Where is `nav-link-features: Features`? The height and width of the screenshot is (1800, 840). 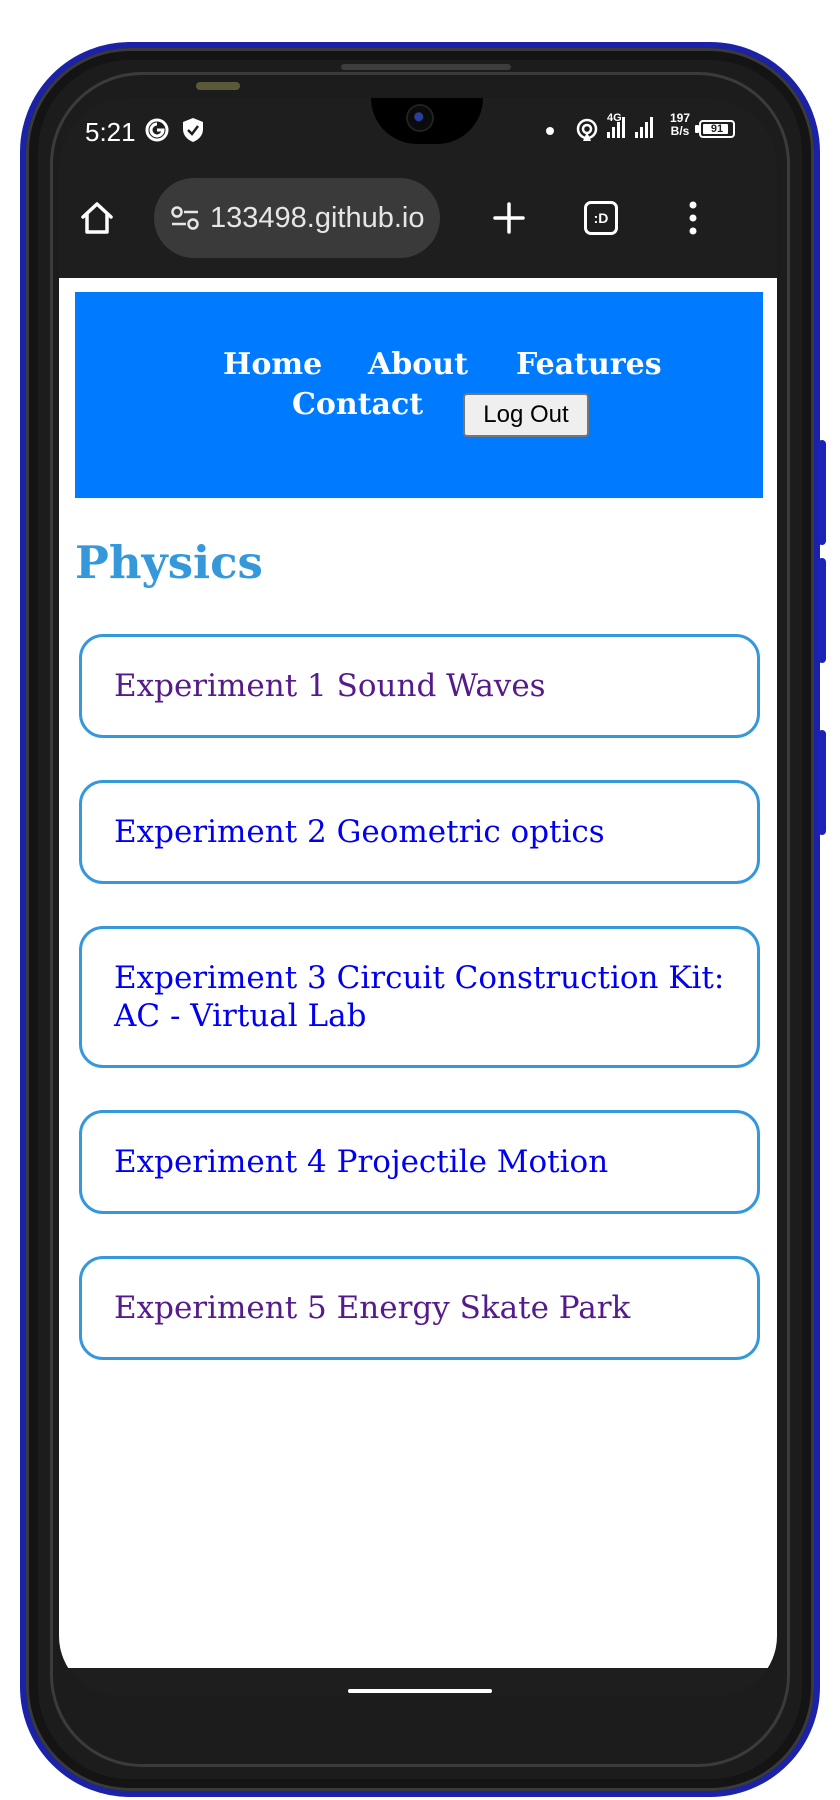
nav-link-features: Features is located at coordinates (589, 364).